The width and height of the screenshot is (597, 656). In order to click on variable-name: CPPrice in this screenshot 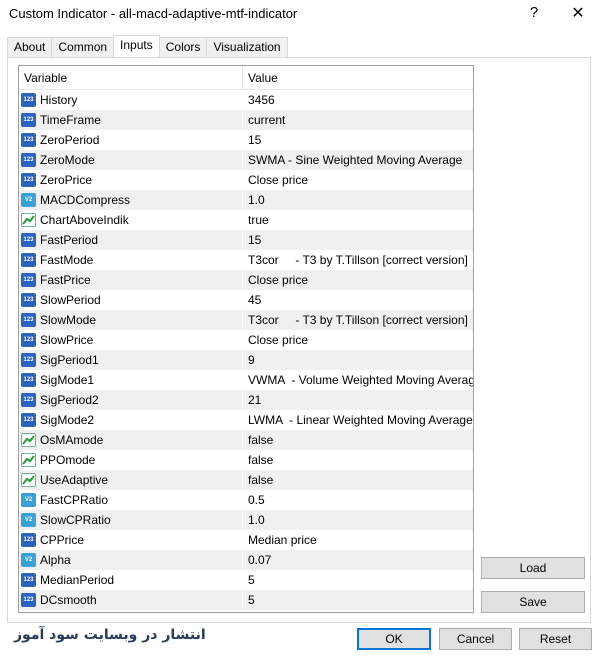, I will do `click(62, 540)`.